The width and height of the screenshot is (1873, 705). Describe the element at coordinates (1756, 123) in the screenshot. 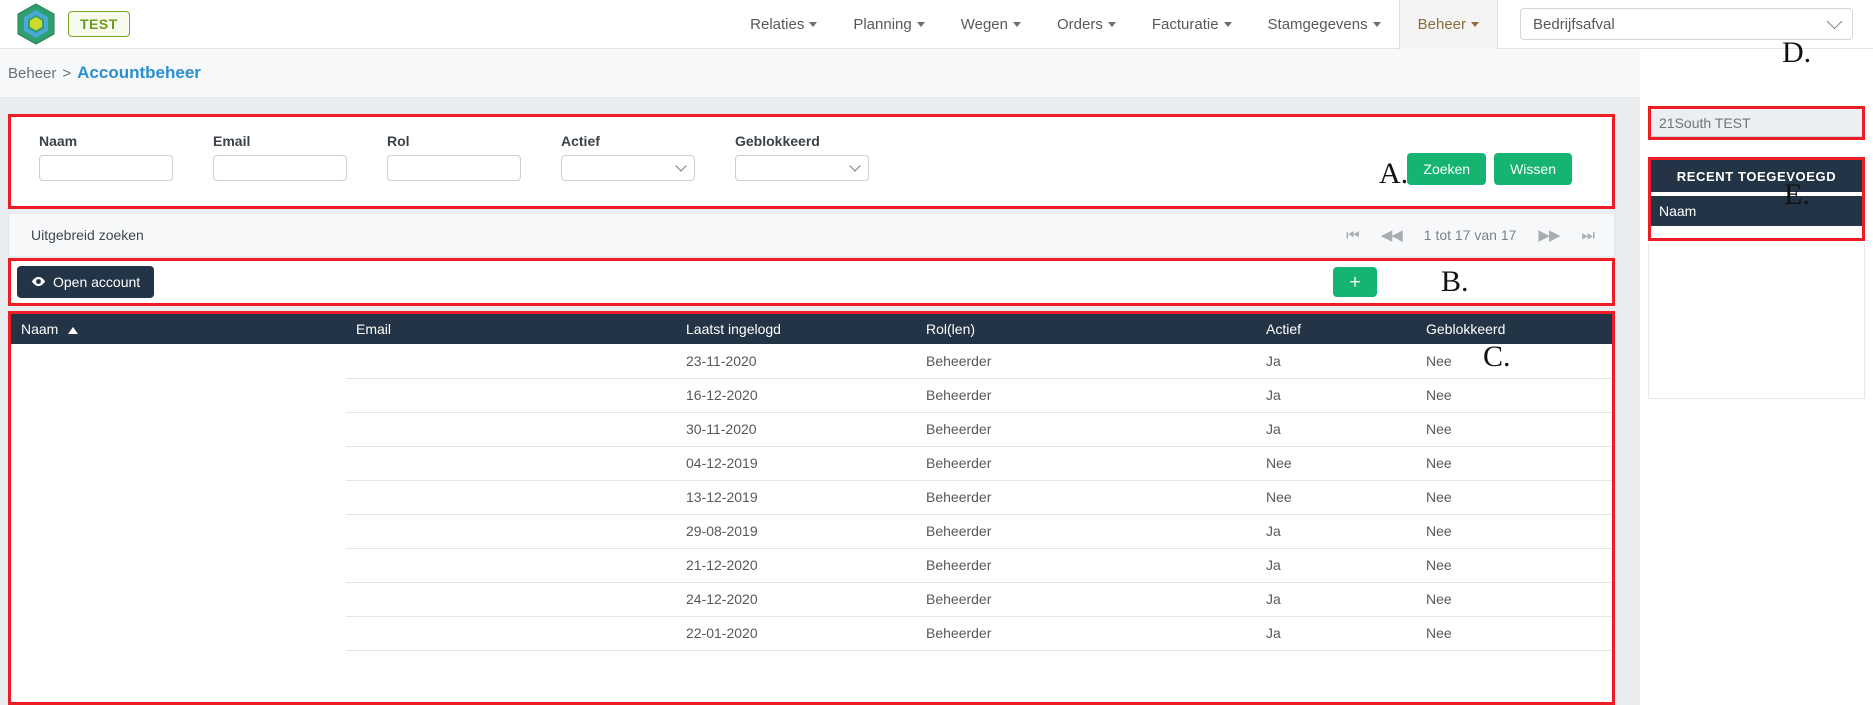

I see `sidebar-search-field: 21South TEST` at that location.